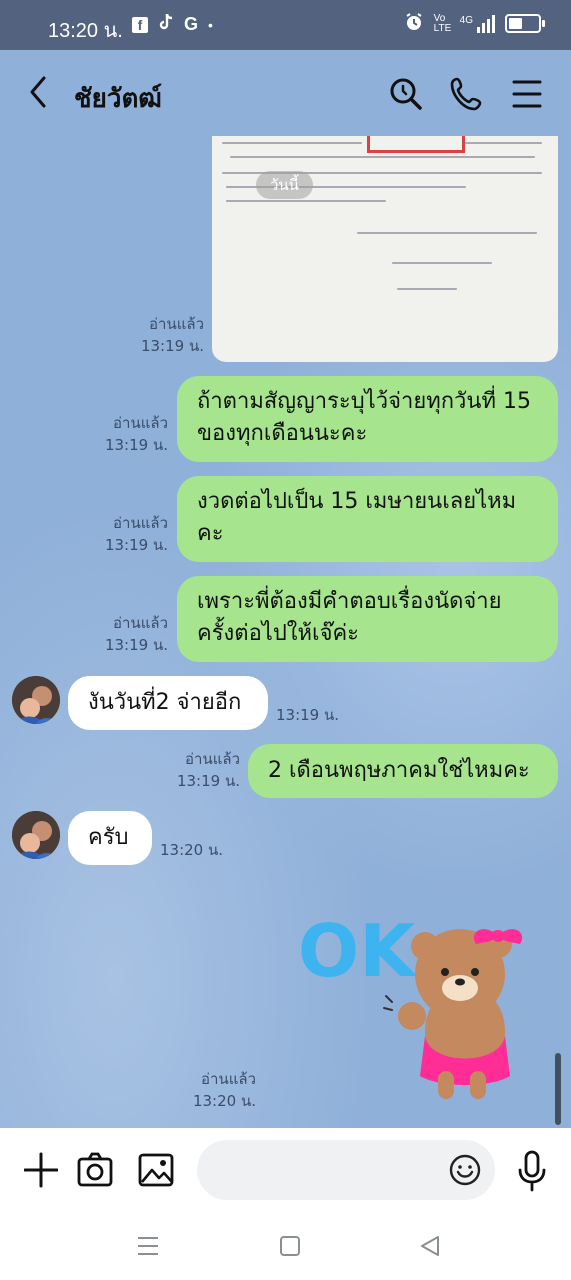 The width and height of the screenshot is (571, 1280). Describe the element at coordinates (168, 703) in the screenshot. I see `incoming-message: งันวันที่2 จ่ายอีก` at that location.